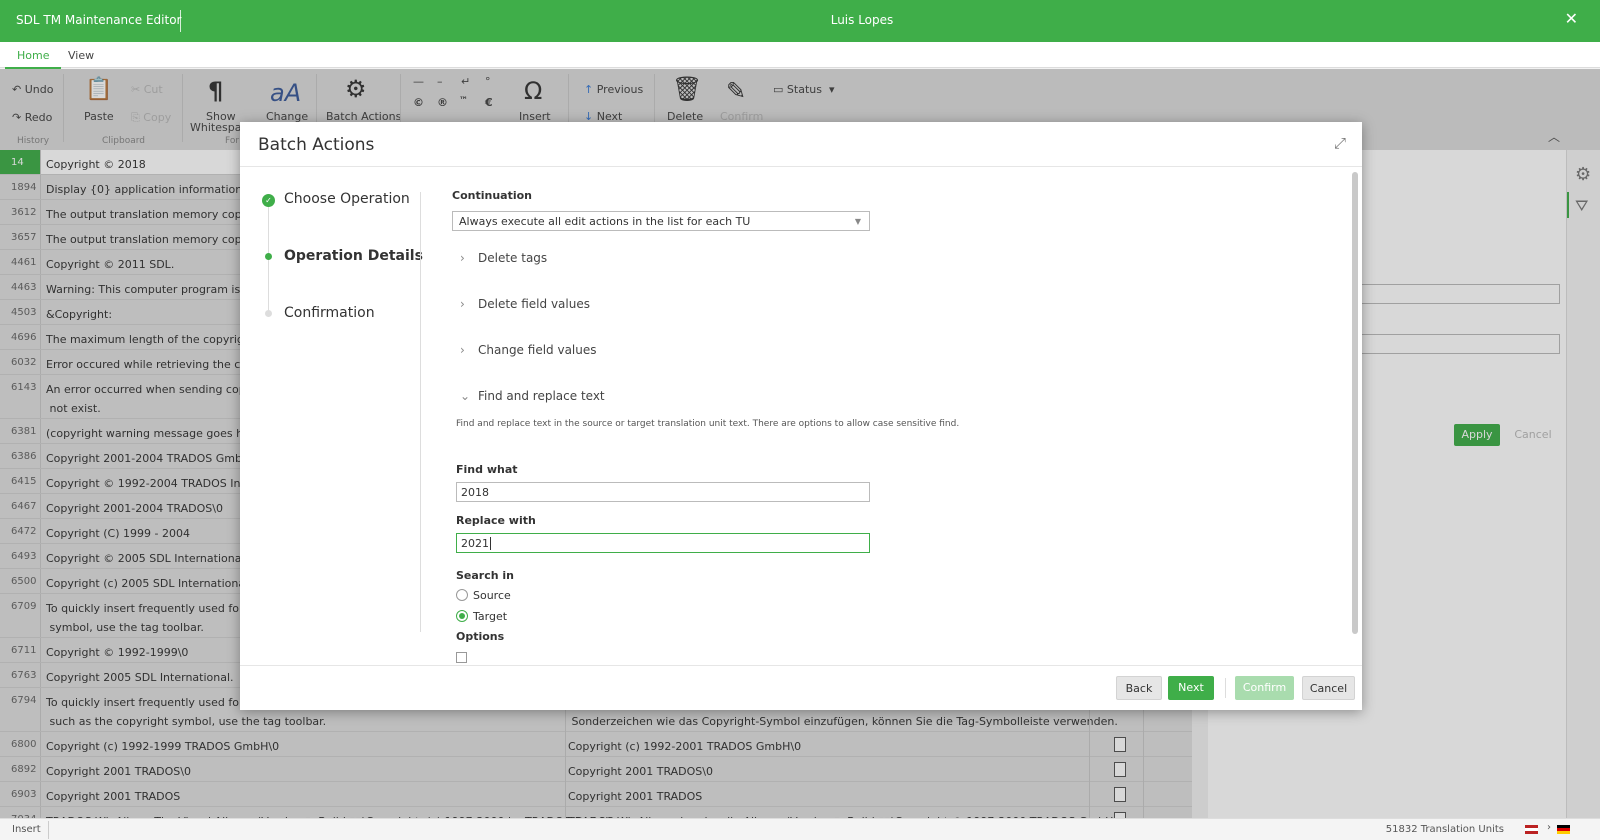 This screenshot has height=840, width=1600. What do you see at coordinates (800, 21) in the screenshot?
I see `title-bar: SDL TM Maintenance Editor Luis Lopes ✕` at bounding box center [800, 21].